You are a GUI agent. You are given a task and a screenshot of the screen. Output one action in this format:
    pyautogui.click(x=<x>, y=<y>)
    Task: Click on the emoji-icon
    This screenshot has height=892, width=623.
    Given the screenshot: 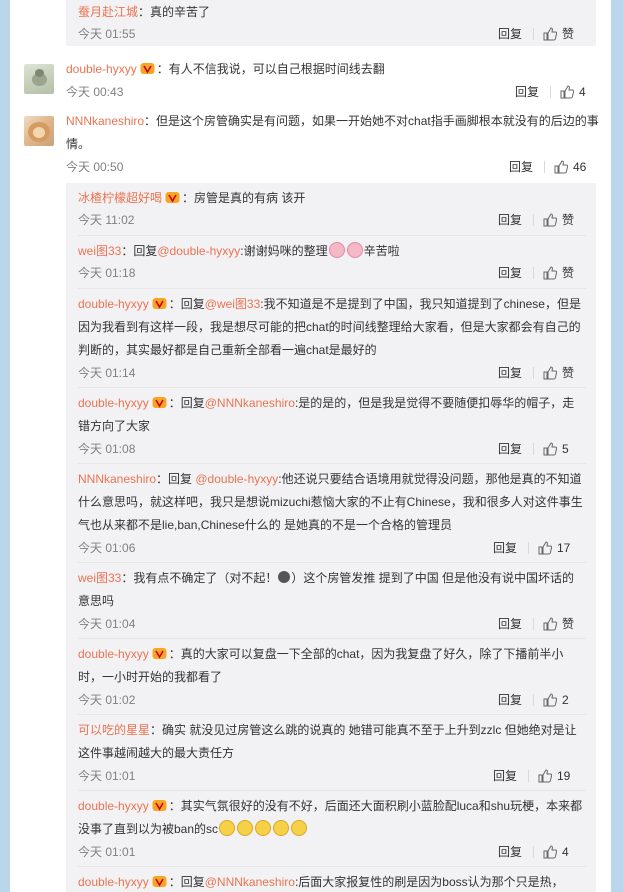 What is the action you would take?
    pyautogui.click(x=284, y=577)
    